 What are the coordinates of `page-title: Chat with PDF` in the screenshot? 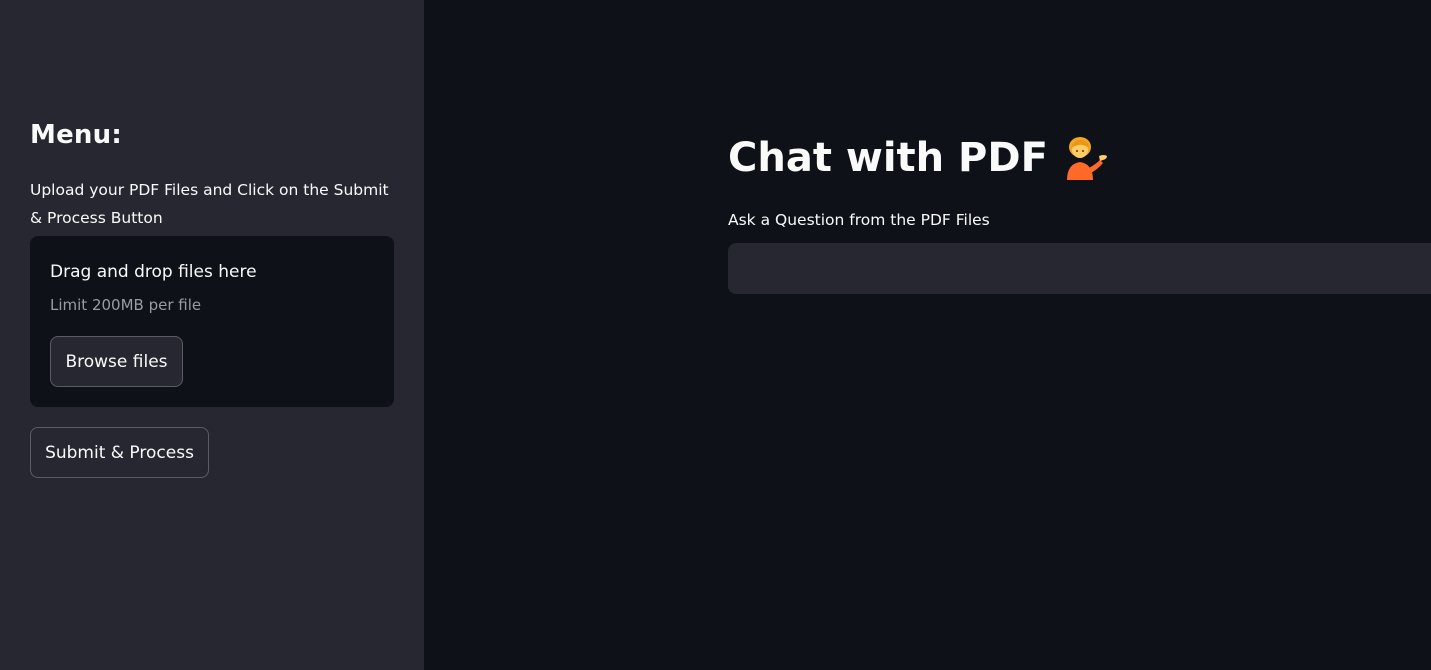 It's located at (919, 158).